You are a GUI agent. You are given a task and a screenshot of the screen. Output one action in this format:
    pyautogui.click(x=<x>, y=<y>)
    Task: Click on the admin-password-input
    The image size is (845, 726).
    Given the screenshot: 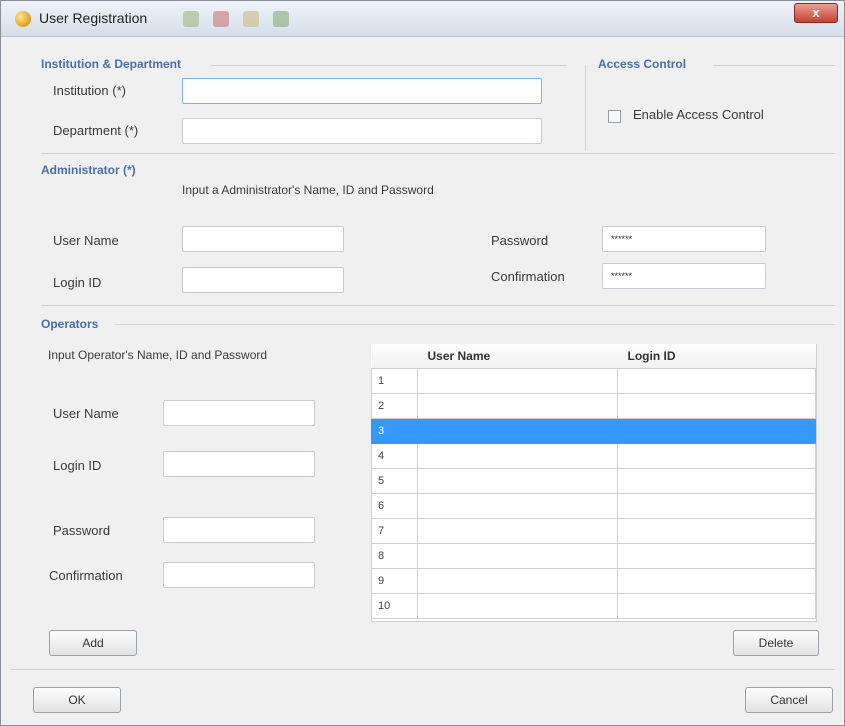 What is the action you would take?
    pyautogui.click(x=684, y=239)
    